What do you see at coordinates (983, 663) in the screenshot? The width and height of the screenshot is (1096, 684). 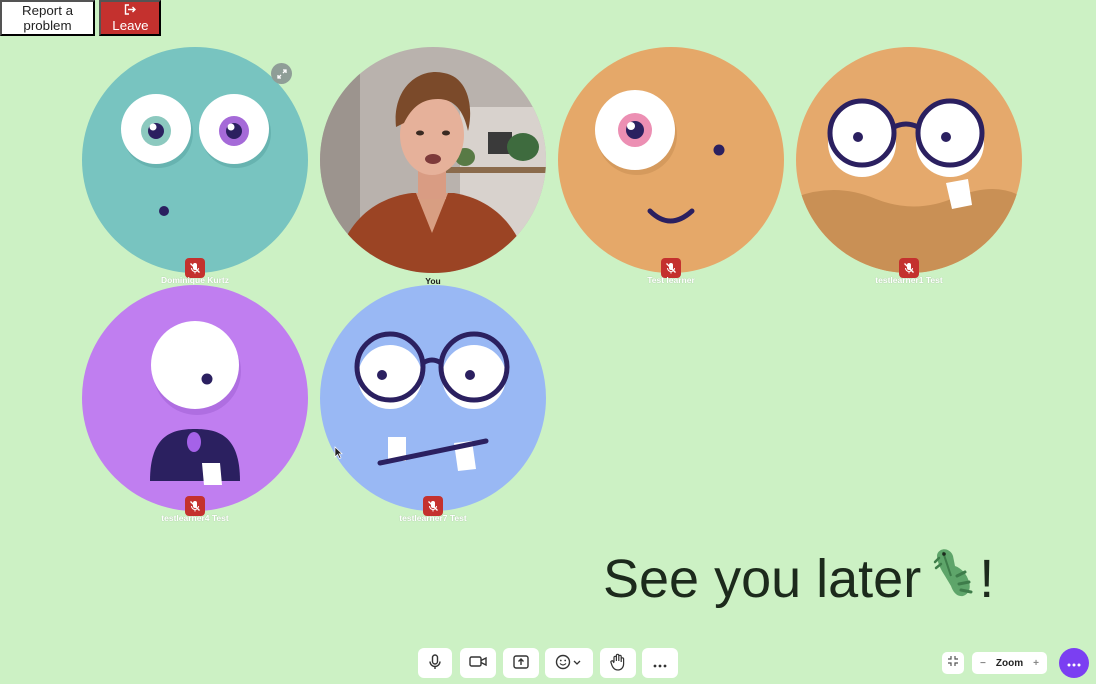 I see `zoom-out-button: −` at bounding box center [983, 663].